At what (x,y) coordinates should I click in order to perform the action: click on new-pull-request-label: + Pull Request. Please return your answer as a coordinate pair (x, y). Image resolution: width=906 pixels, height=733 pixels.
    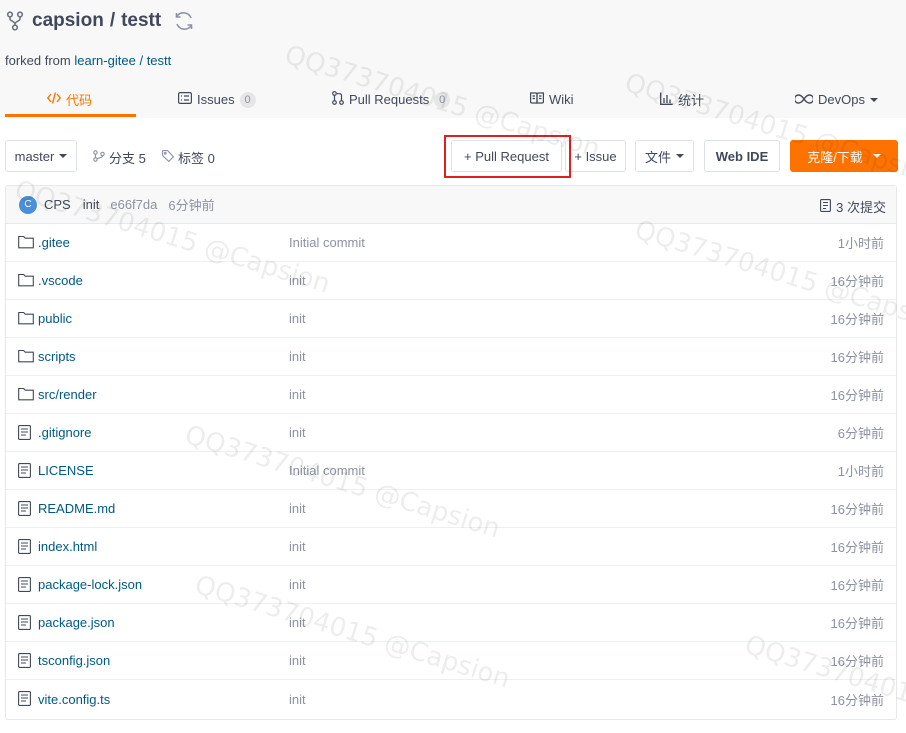
    Looking at the image, I should click on (506, 156).